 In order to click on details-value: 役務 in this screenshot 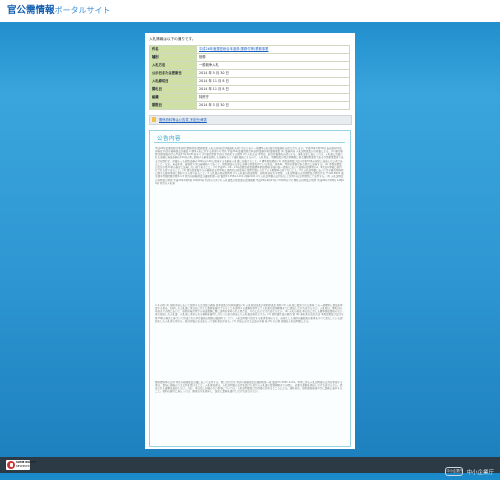, I will do `click(273, 57)`.